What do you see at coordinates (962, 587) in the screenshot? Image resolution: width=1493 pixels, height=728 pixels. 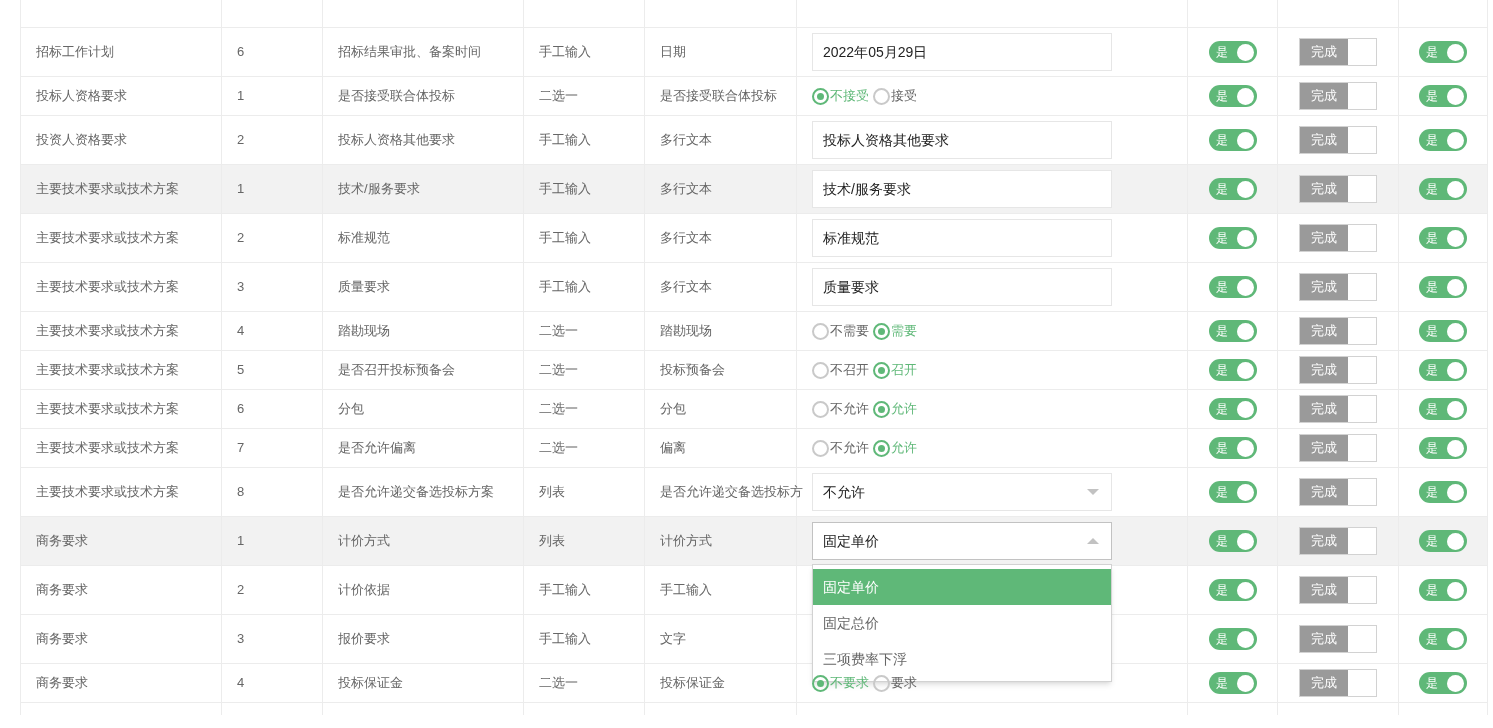 I see `dropdown-option: 固定单价` at bounding box center [962, 587].